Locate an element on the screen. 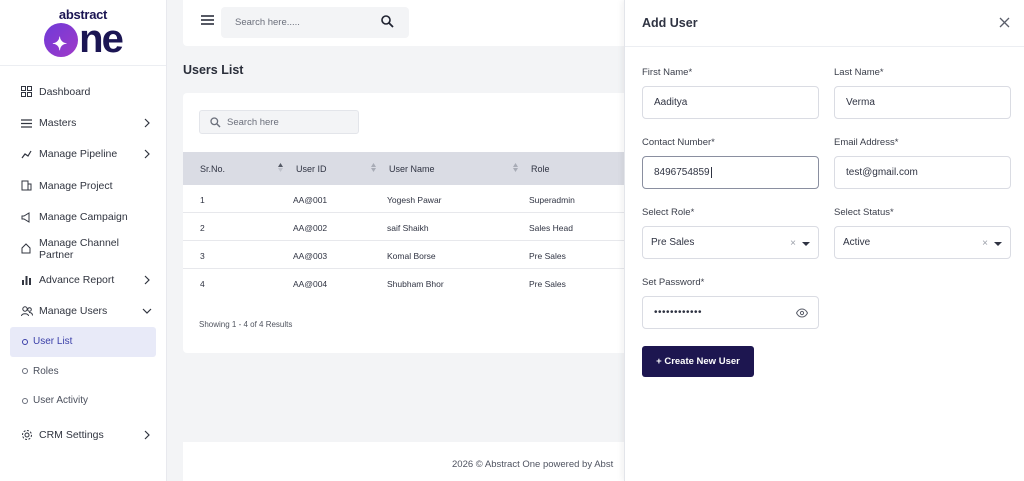 Image resolution: width=1024 pixels, height=481 pixels. cell-user-name: Yogesh Pawar is located at coordinates (414, 200).